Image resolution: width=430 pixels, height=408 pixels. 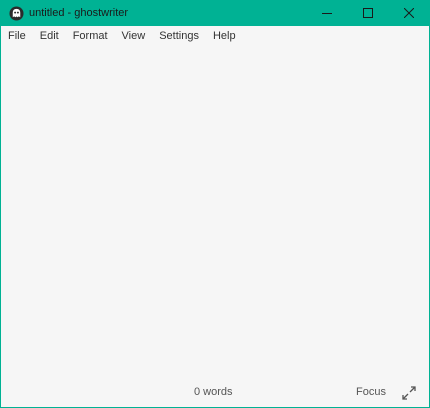 I want to click on menu-file: File, so click(x=17, y=36).